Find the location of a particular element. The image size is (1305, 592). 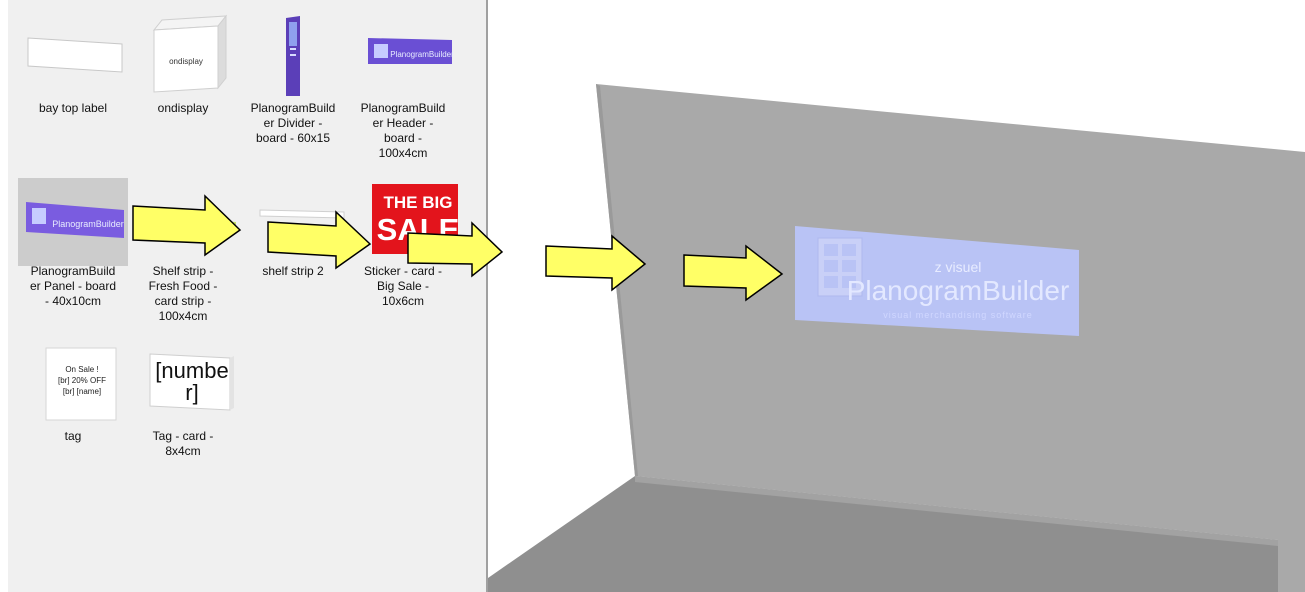

library-item-tag: On Sale ! [br] 20% OFF [br] [name] tag is located at coordinates (73, 390).